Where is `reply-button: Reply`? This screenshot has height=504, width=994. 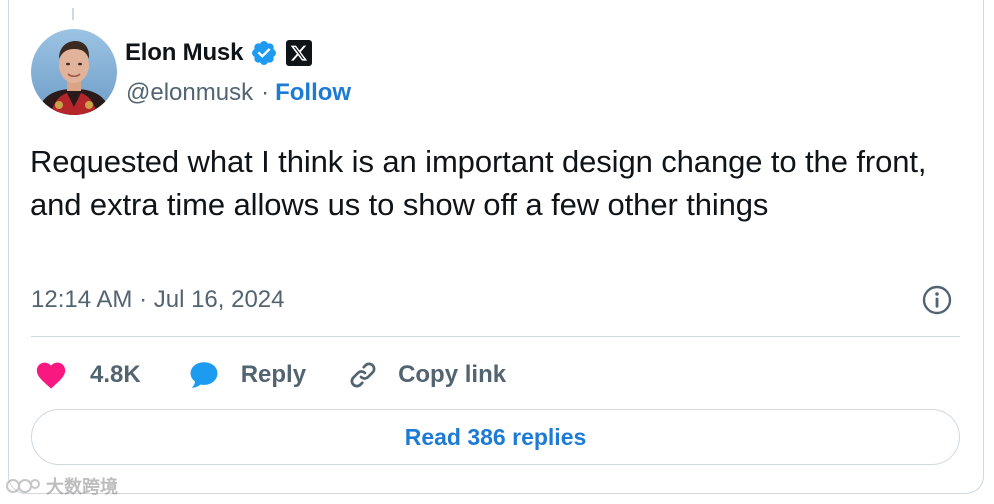
reply-button: Reply is located at coordinates (246, 375).